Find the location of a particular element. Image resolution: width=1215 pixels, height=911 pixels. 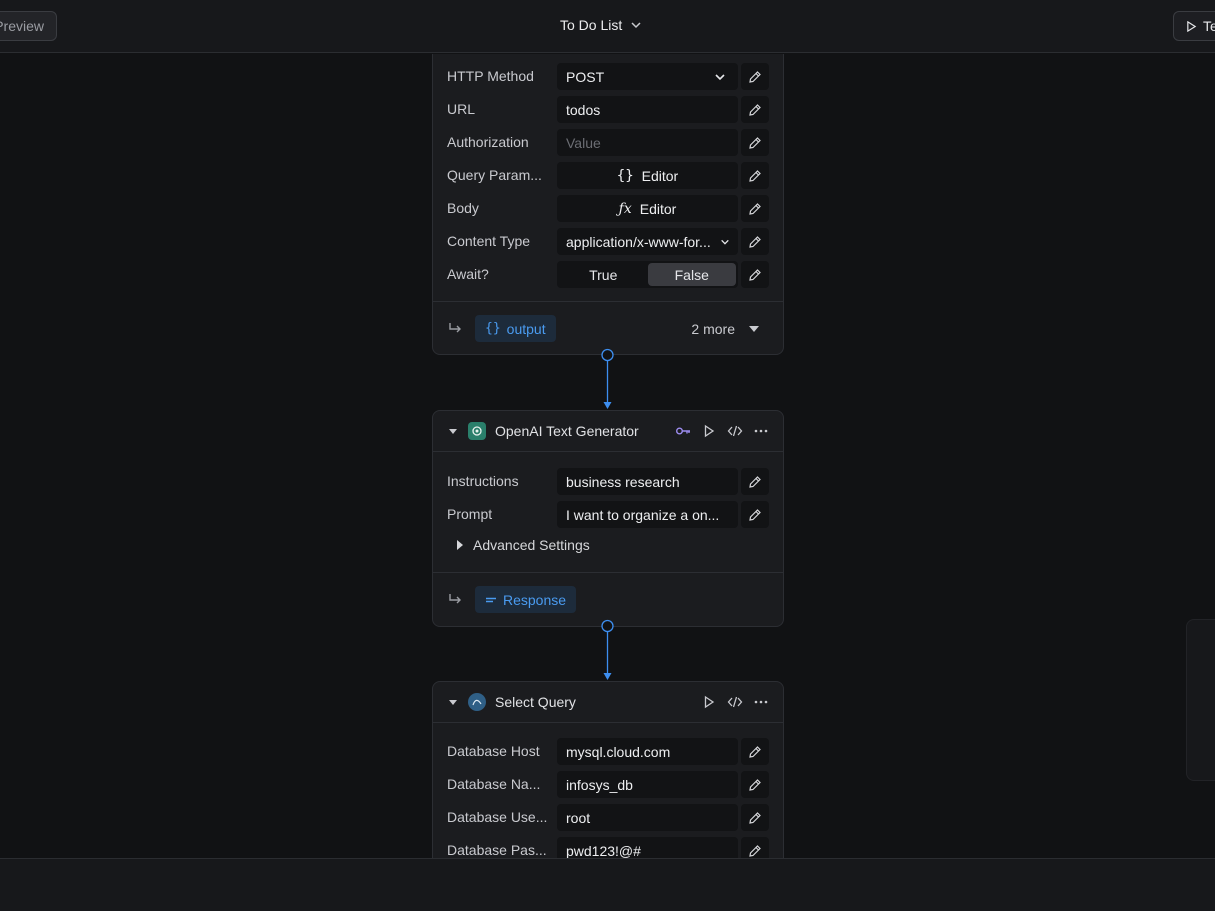

card-header: Select Query is located at coordinates (608, 702).